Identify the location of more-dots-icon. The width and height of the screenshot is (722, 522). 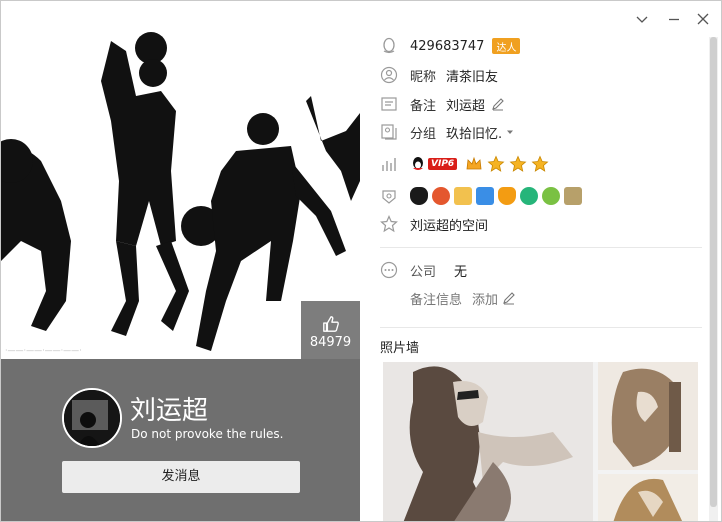
(389, 270).